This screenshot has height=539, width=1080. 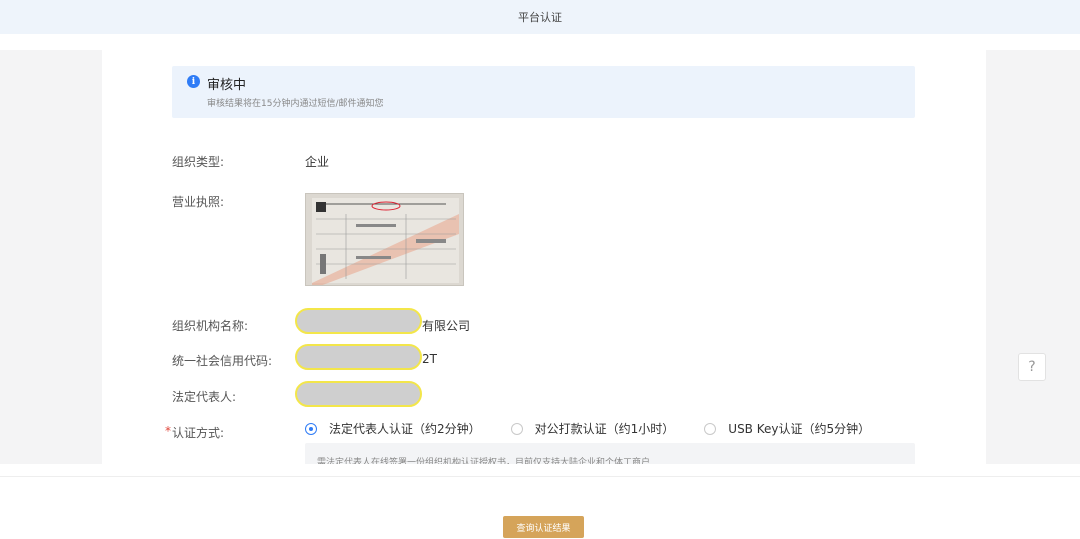 What do you see at coordinates (358, 357) in the screenshot?
I see `redacted-credit-code` at bounding box center [358, 357].